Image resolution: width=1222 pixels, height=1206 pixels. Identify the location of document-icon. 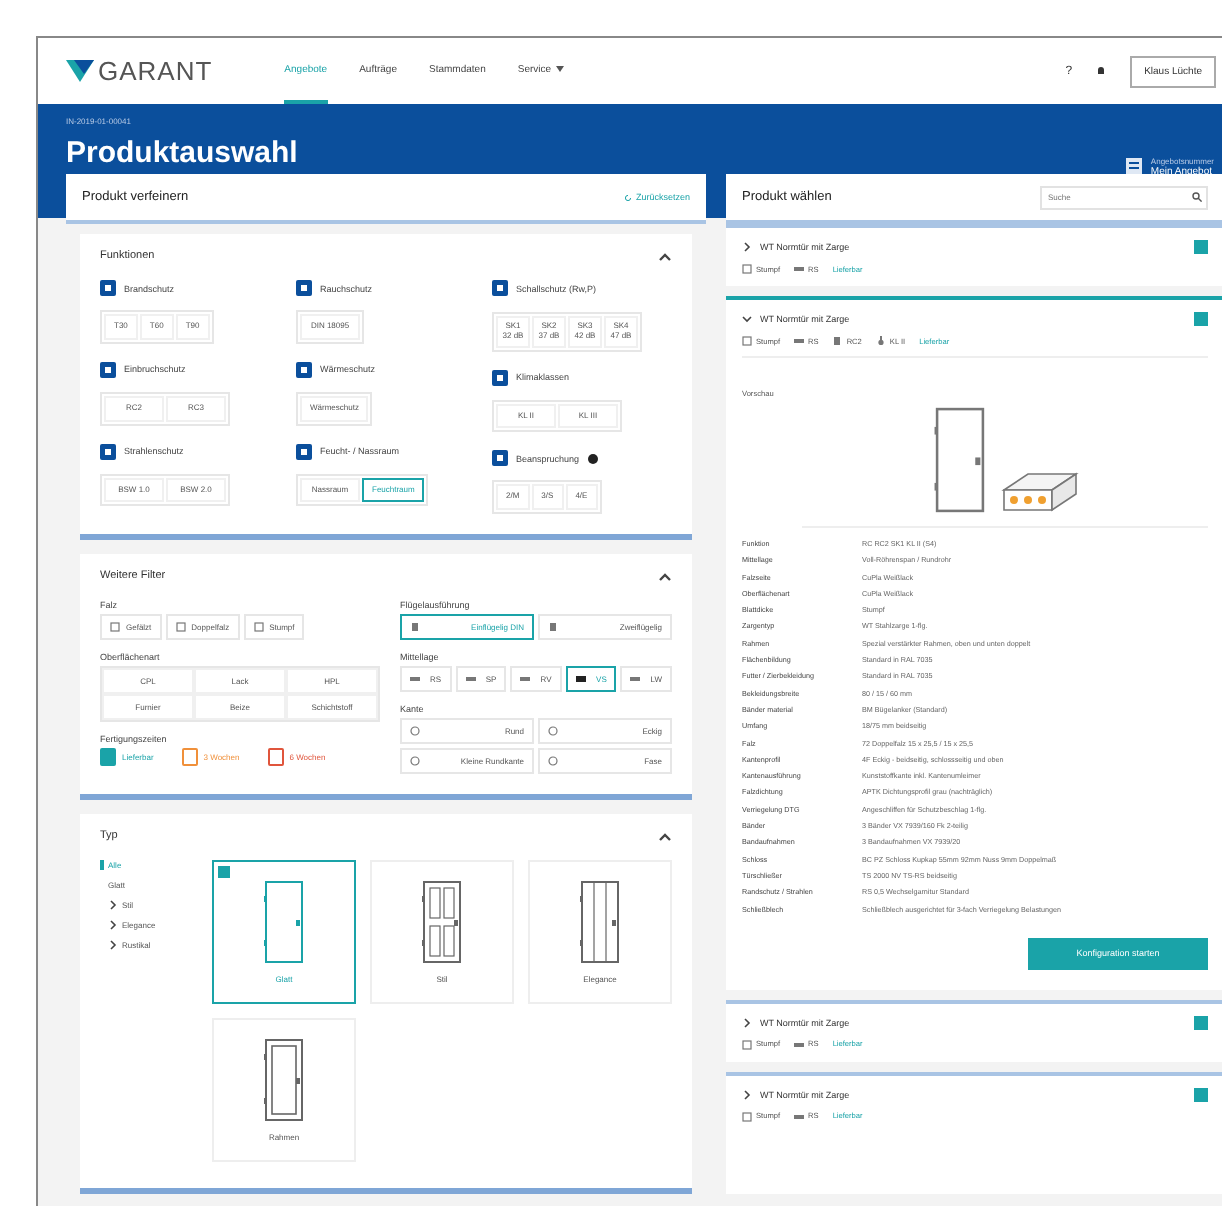
(1134, 167).